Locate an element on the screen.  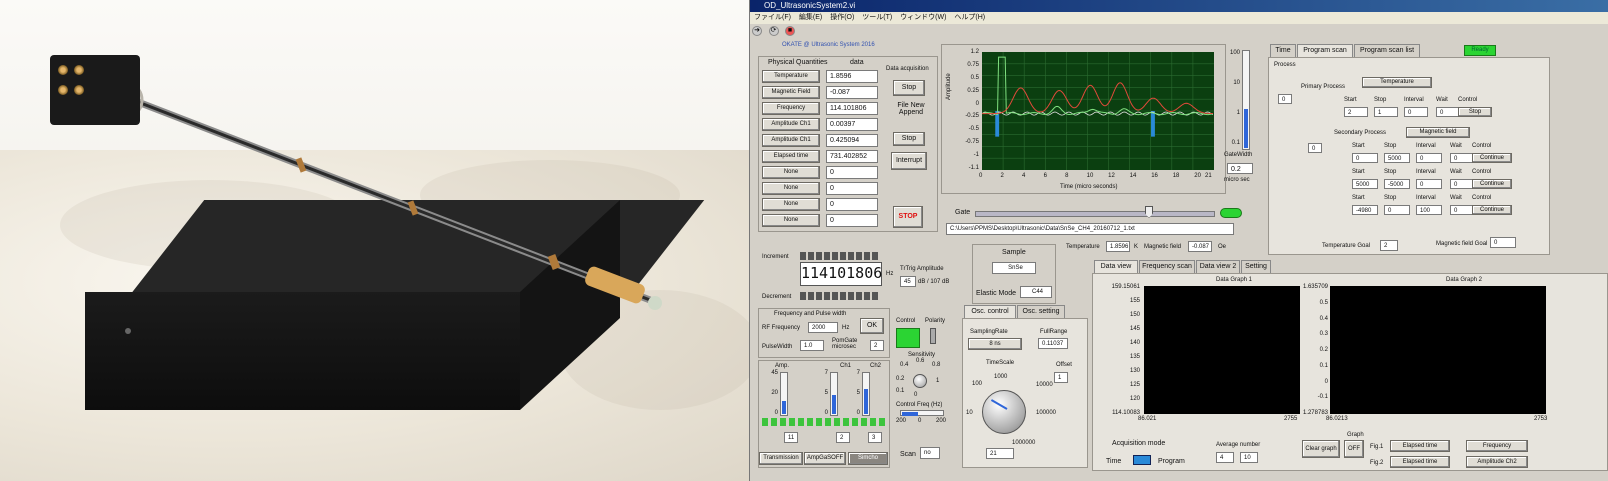
frequency-display: 114101806 is located at coordinates (841, 274).